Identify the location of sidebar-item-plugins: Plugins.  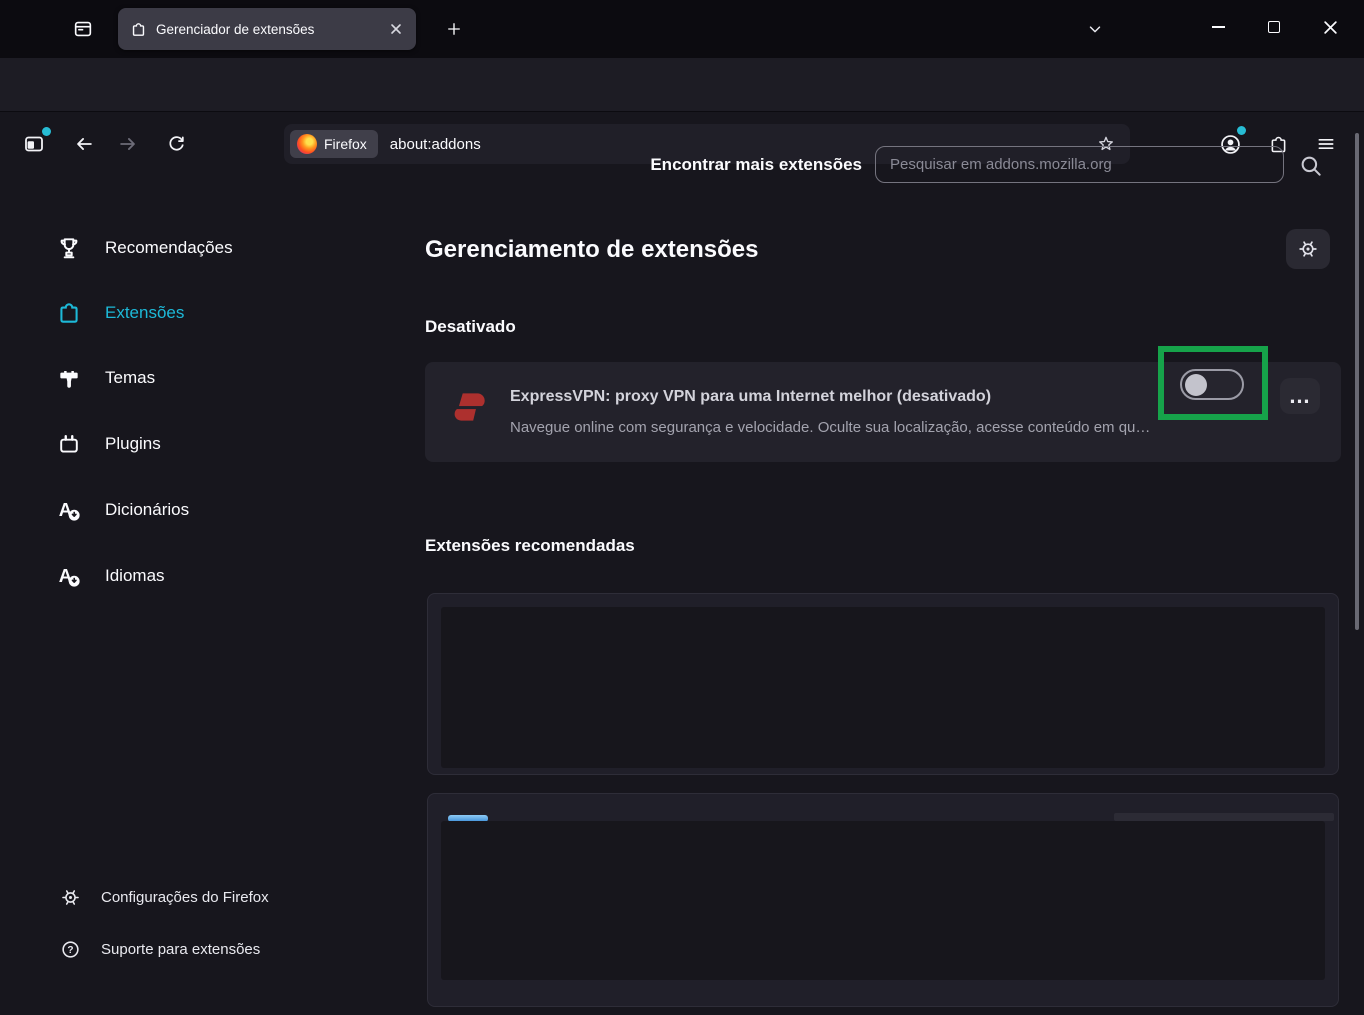
(108, 444).